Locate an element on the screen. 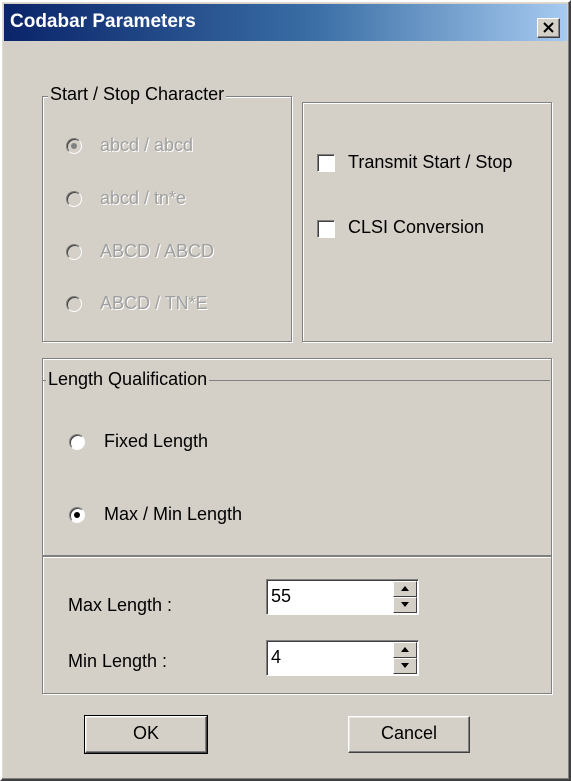 This screenshot has width=571, height=781. radio-upper-abcd-tne is located at coordinates (74, 304).